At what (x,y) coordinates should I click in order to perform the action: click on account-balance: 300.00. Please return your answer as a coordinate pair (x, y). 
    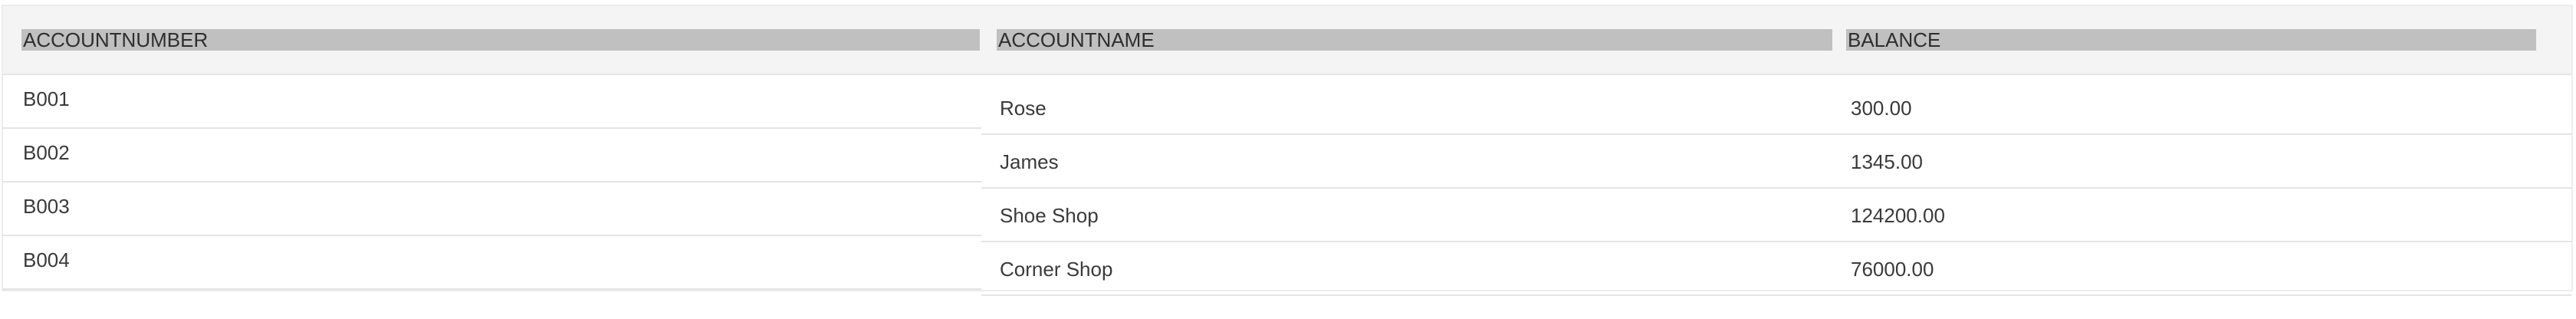
    Looking at the image, I should click on (1881, 108).